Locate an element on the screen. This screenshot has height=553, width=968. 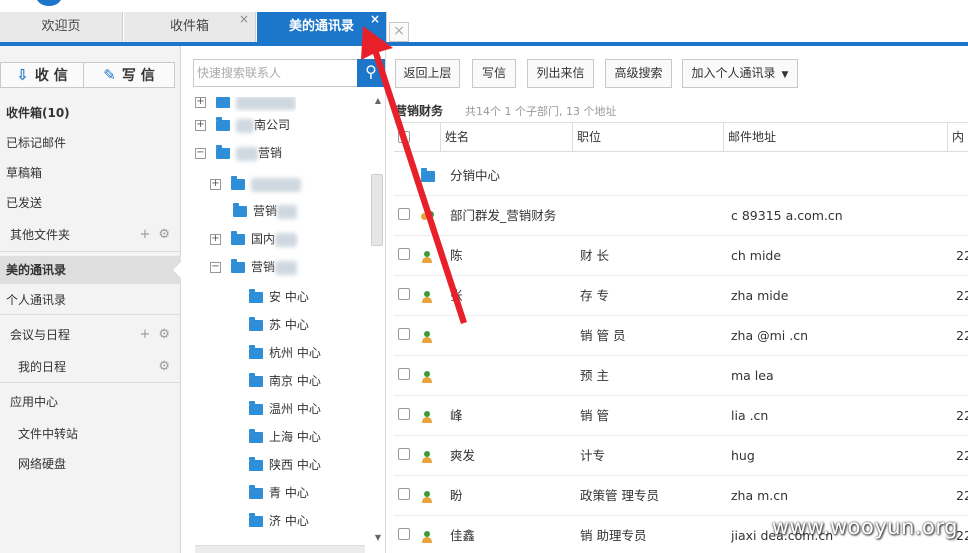
row-name: 爽发 is located at coordinates (462, 456).